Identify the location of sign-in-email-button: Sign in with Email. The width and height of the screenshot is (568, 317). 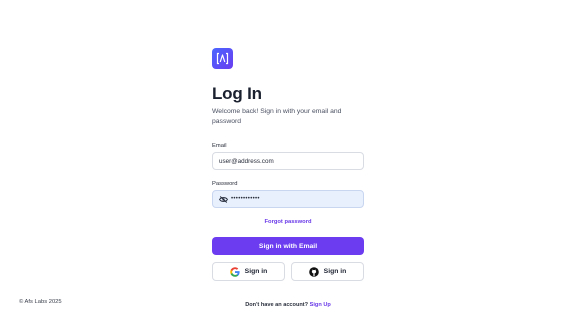
(288, 246).